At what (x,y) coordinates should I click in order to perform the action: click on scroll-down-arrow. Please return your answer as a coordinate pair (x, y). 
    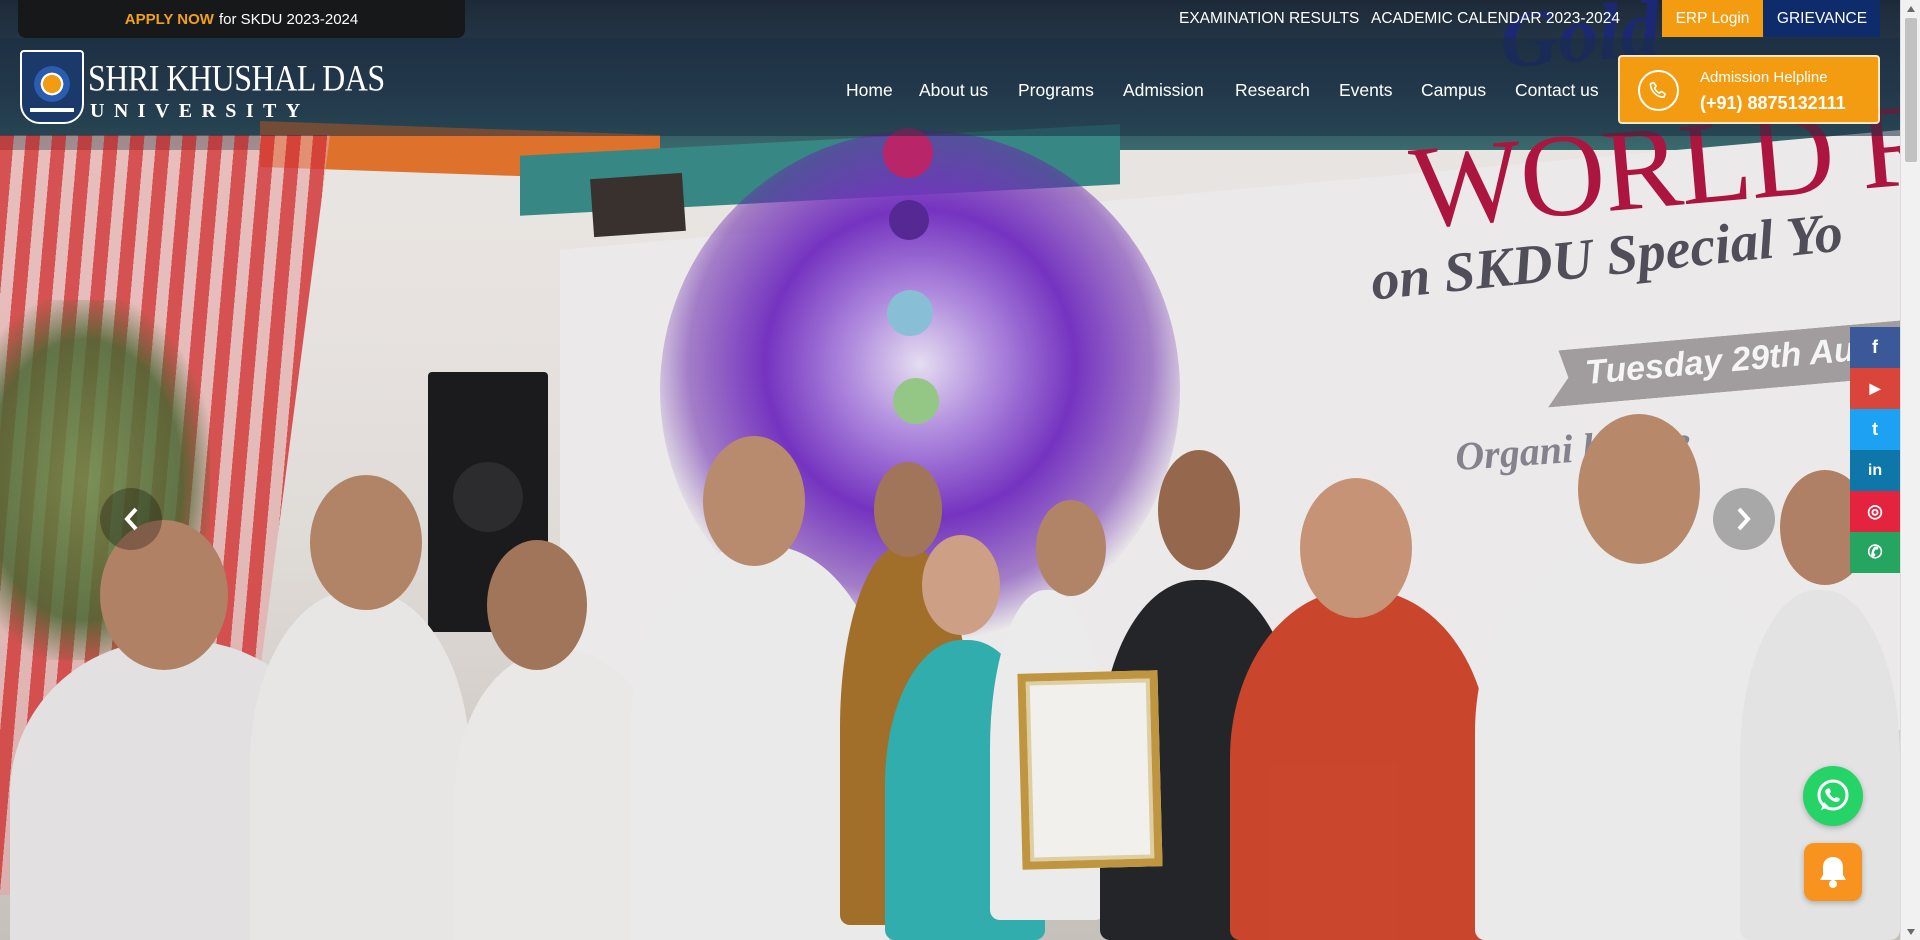
    Looking at the image, I should click on (1910, 931).